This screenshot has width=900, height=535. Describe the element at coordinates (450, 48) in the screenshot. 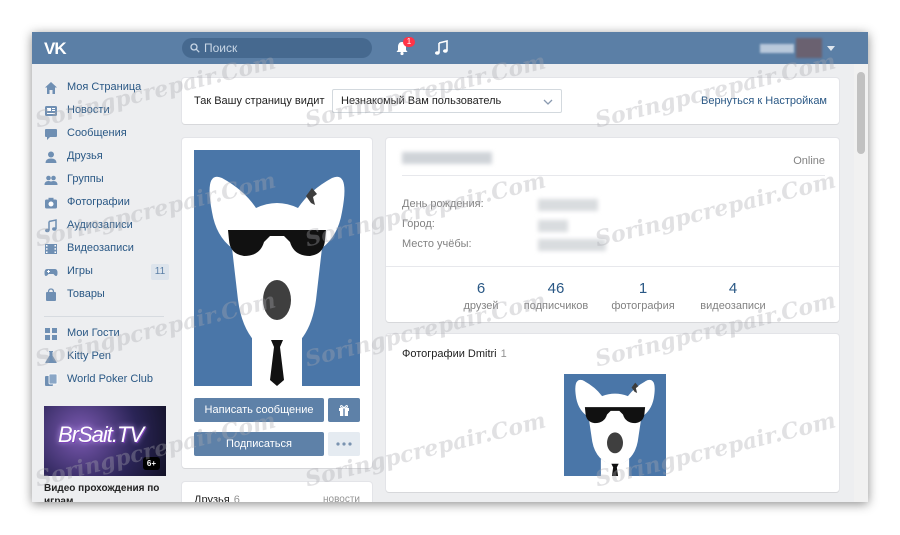

I see `top-bar: VK 1` at that location.